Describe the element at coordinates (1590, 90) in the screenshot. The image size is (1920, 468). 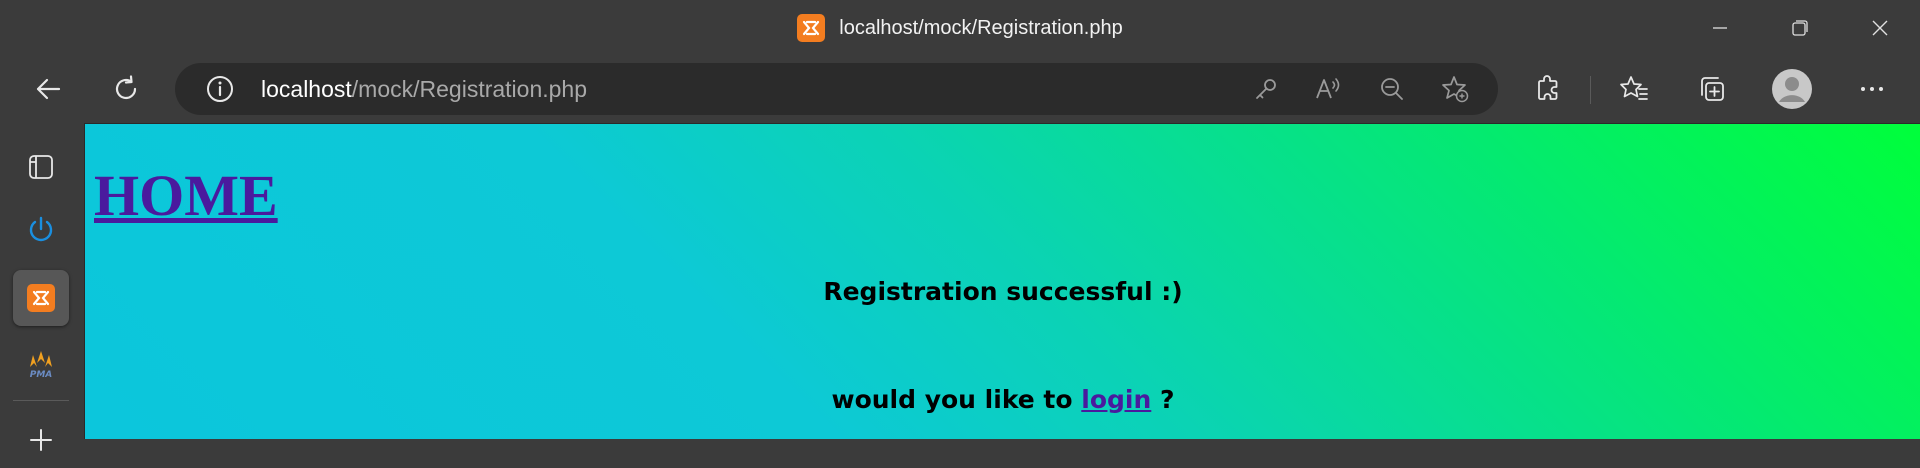
I see `toolbar-divider` at that location.